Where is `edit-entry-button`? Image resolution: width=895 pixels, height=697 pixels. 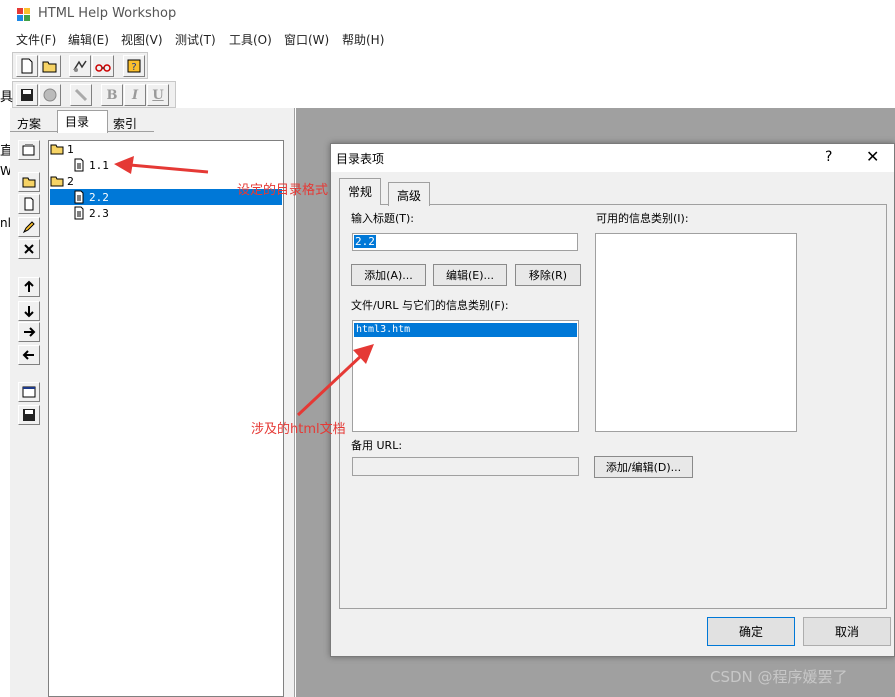
edit-entry-button is located at coordinates (29, 227).